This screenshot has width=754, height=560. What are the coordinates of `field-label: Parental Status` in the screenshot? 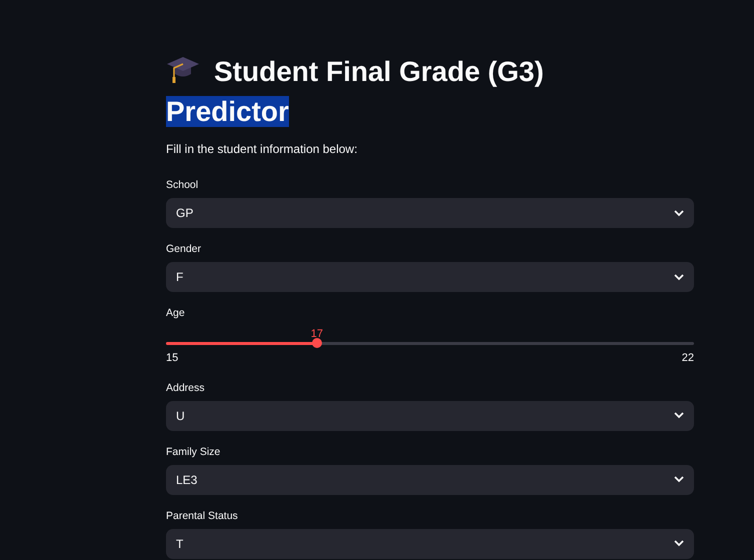 It's located at (202, 516).